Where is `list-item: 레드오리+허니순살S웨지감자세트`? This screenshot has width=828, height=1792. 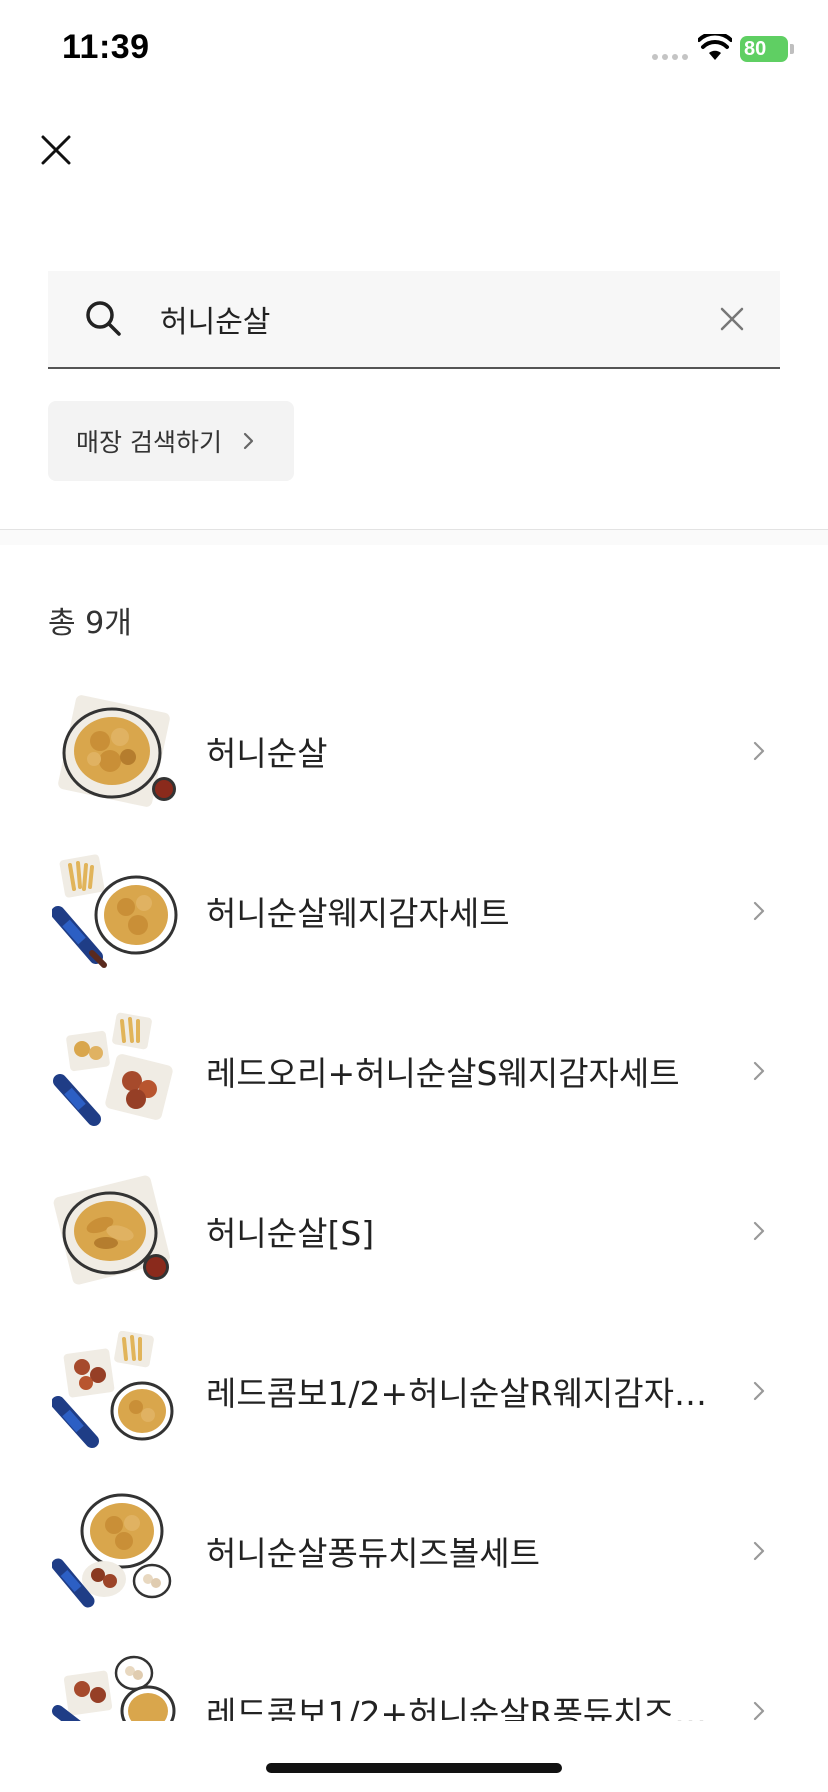
list-item: 레드오리+허니순살S웨지감자세트 is located at coordinates (414, 1071).